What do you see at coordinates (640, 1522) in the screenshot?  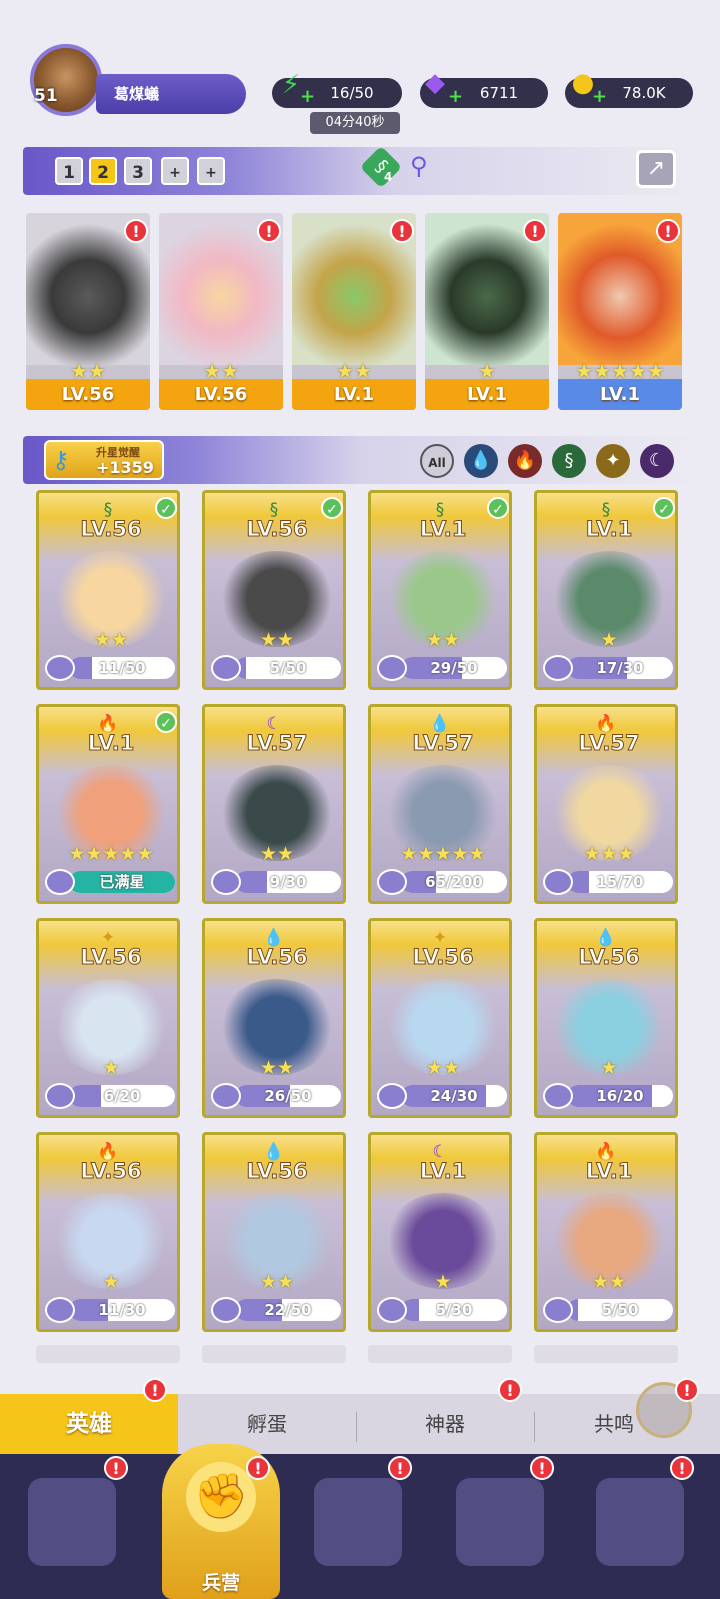 I see `guild-icon` at bounding box center [640, 1522].